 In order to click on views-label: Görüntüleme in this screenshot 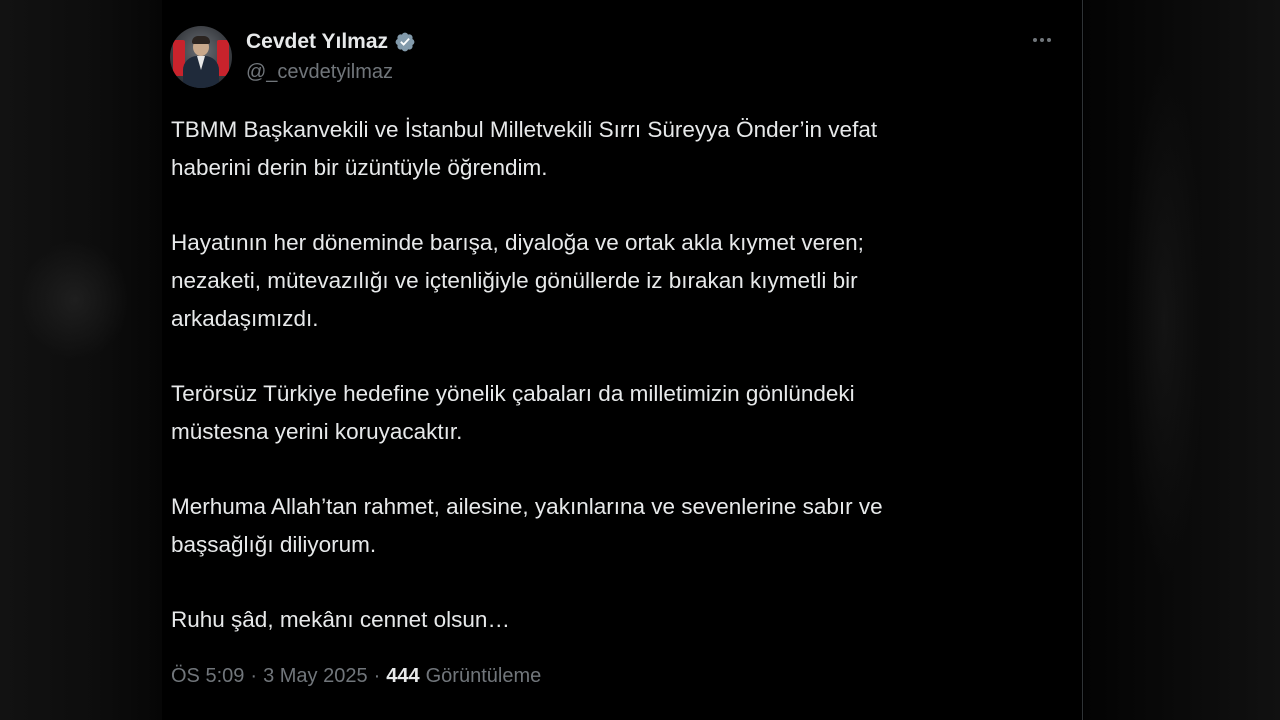, I will do `click(484, 676)`.